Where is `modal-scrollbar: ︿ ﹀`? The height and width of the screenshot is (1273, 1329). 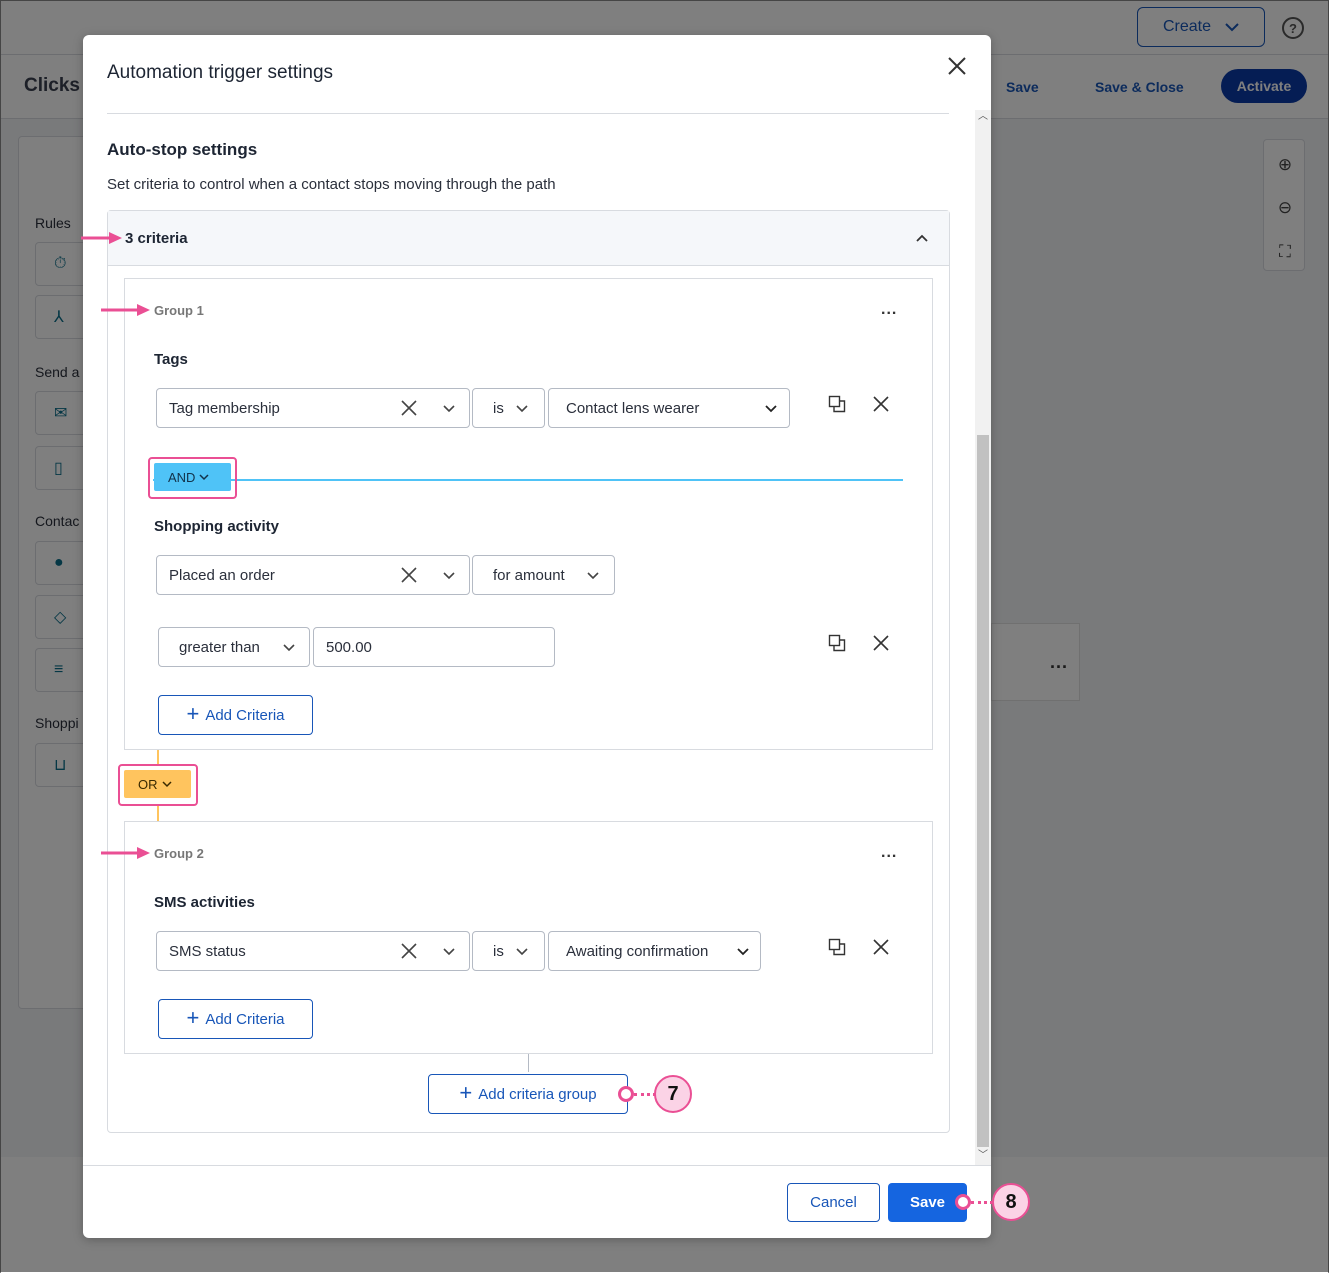 modal-scrollbar: ︿ ﹀ is located at coordinates (983, 637).